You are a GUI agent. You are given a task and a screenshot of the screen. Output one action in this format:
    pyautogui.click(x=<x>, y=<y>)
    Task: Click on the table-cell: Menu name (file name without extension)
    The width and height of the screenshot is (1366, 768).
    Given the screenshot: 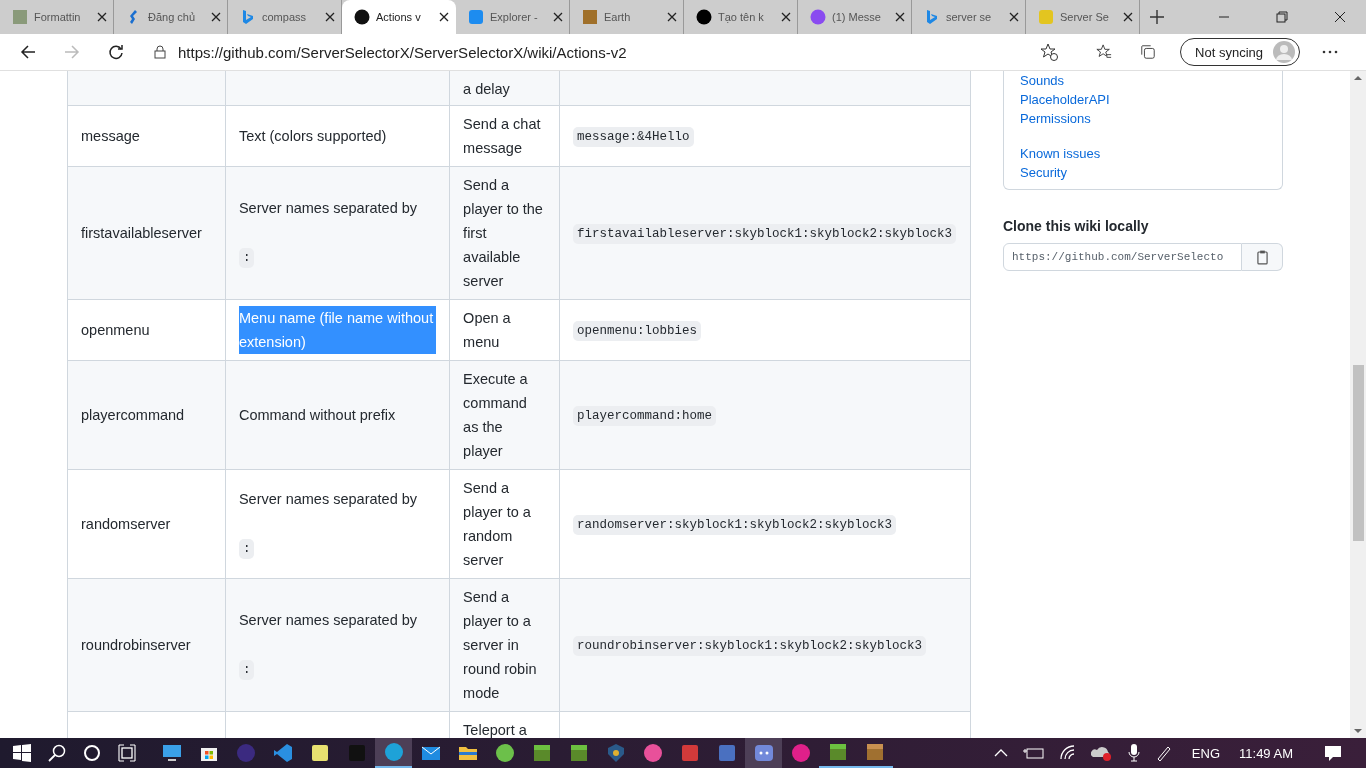 What is the action you would take?
    pyautogui.click(x=337, y=330)
    